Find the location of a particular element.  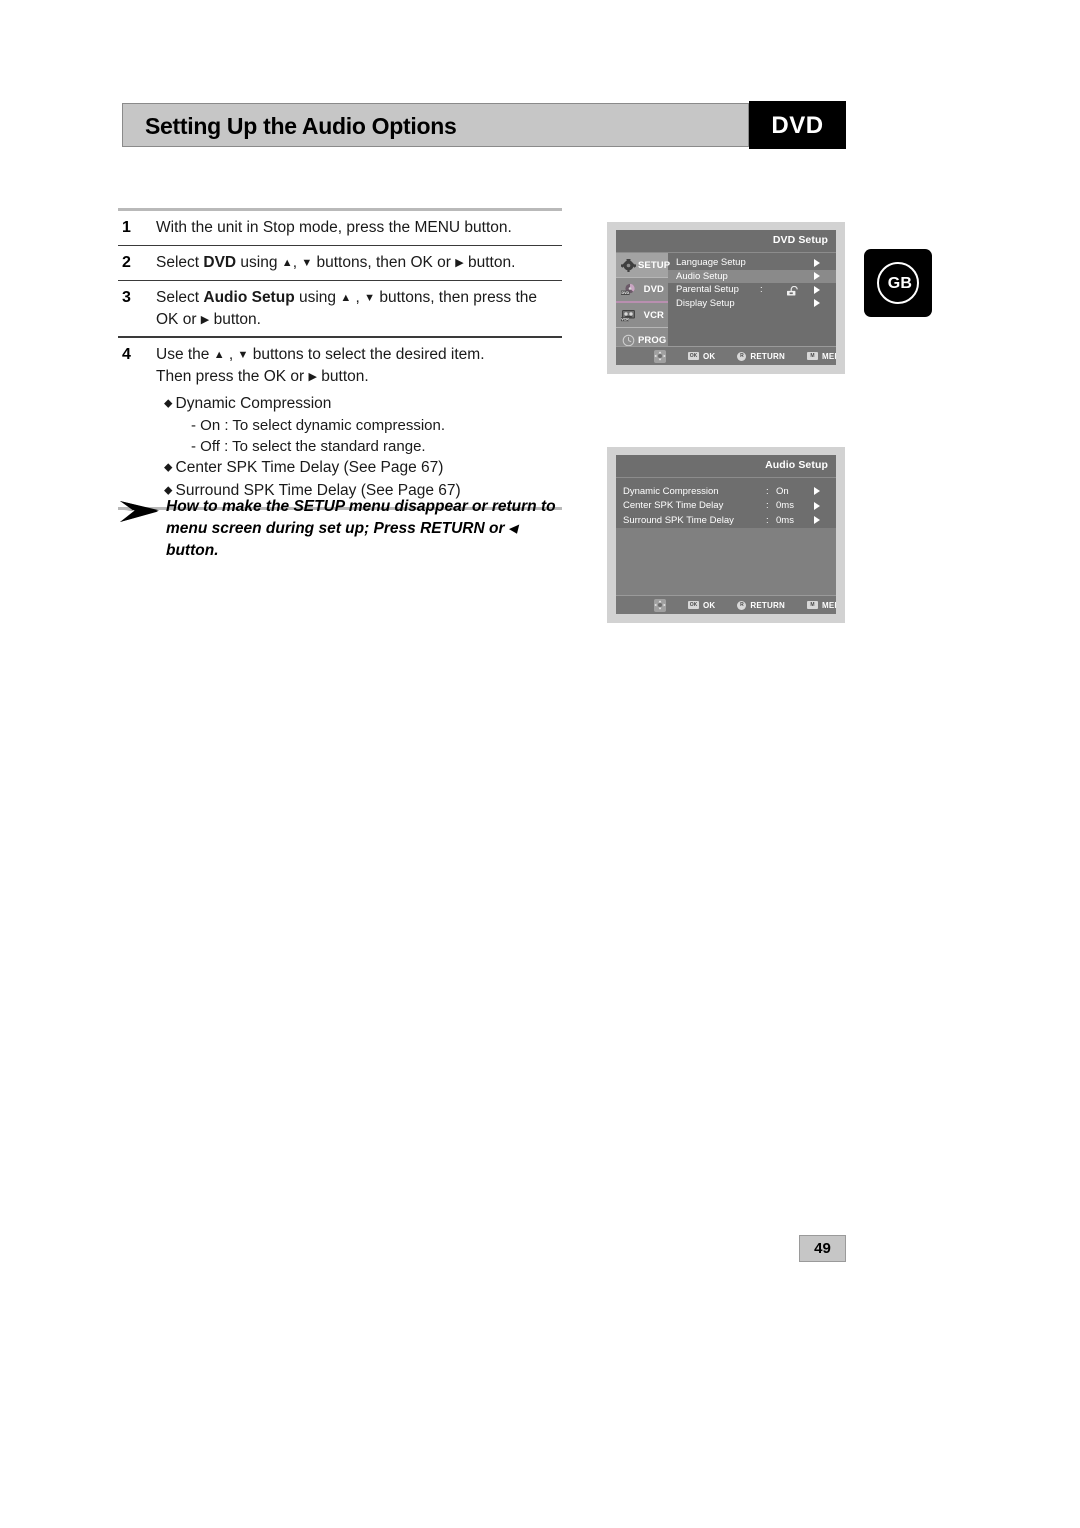

step-text-fragment: Use the is located at coordinates (185, 354).